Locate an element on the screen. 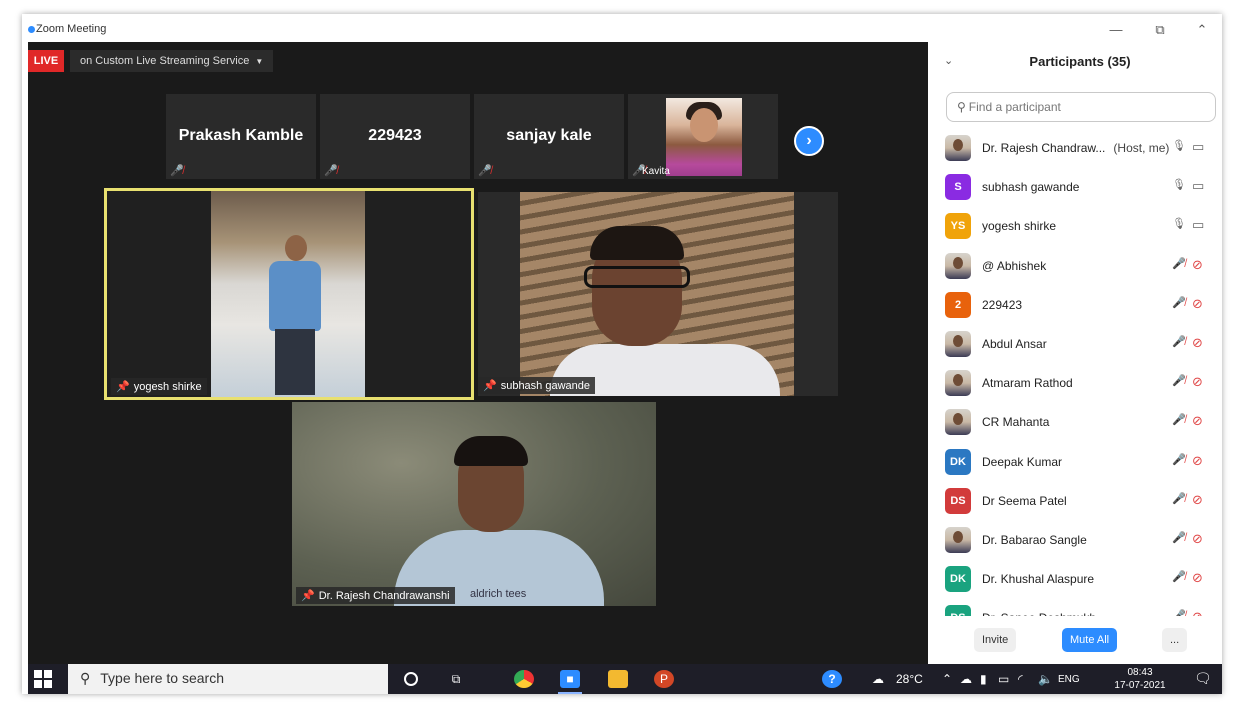 The height and width of the screenshot is (704, 1243). participant-row: Dr. Rajesh Chandraw... (Host, me) 🎙 ▭ is located at coordinates (1075, 147).